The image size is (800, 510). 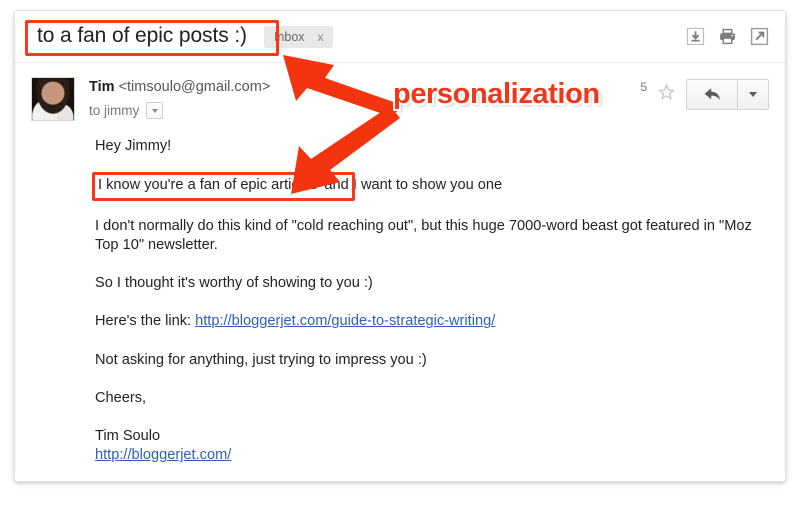 What do you see at coordinates (759, 36) in the screenshot?
I see `open-in-new-window-icon` at bounding box center [759, 36].